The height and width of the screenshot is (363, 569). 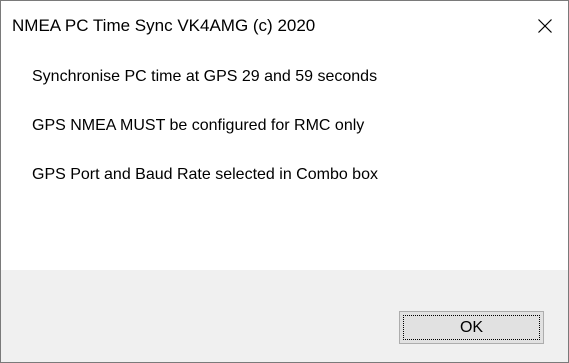 What do you see at coordinates (164, 25) in the screenshot?
I see `window-title: NMEA PC Time Sync VK4AMG (c) 2020` at bounding box center [164, 25].